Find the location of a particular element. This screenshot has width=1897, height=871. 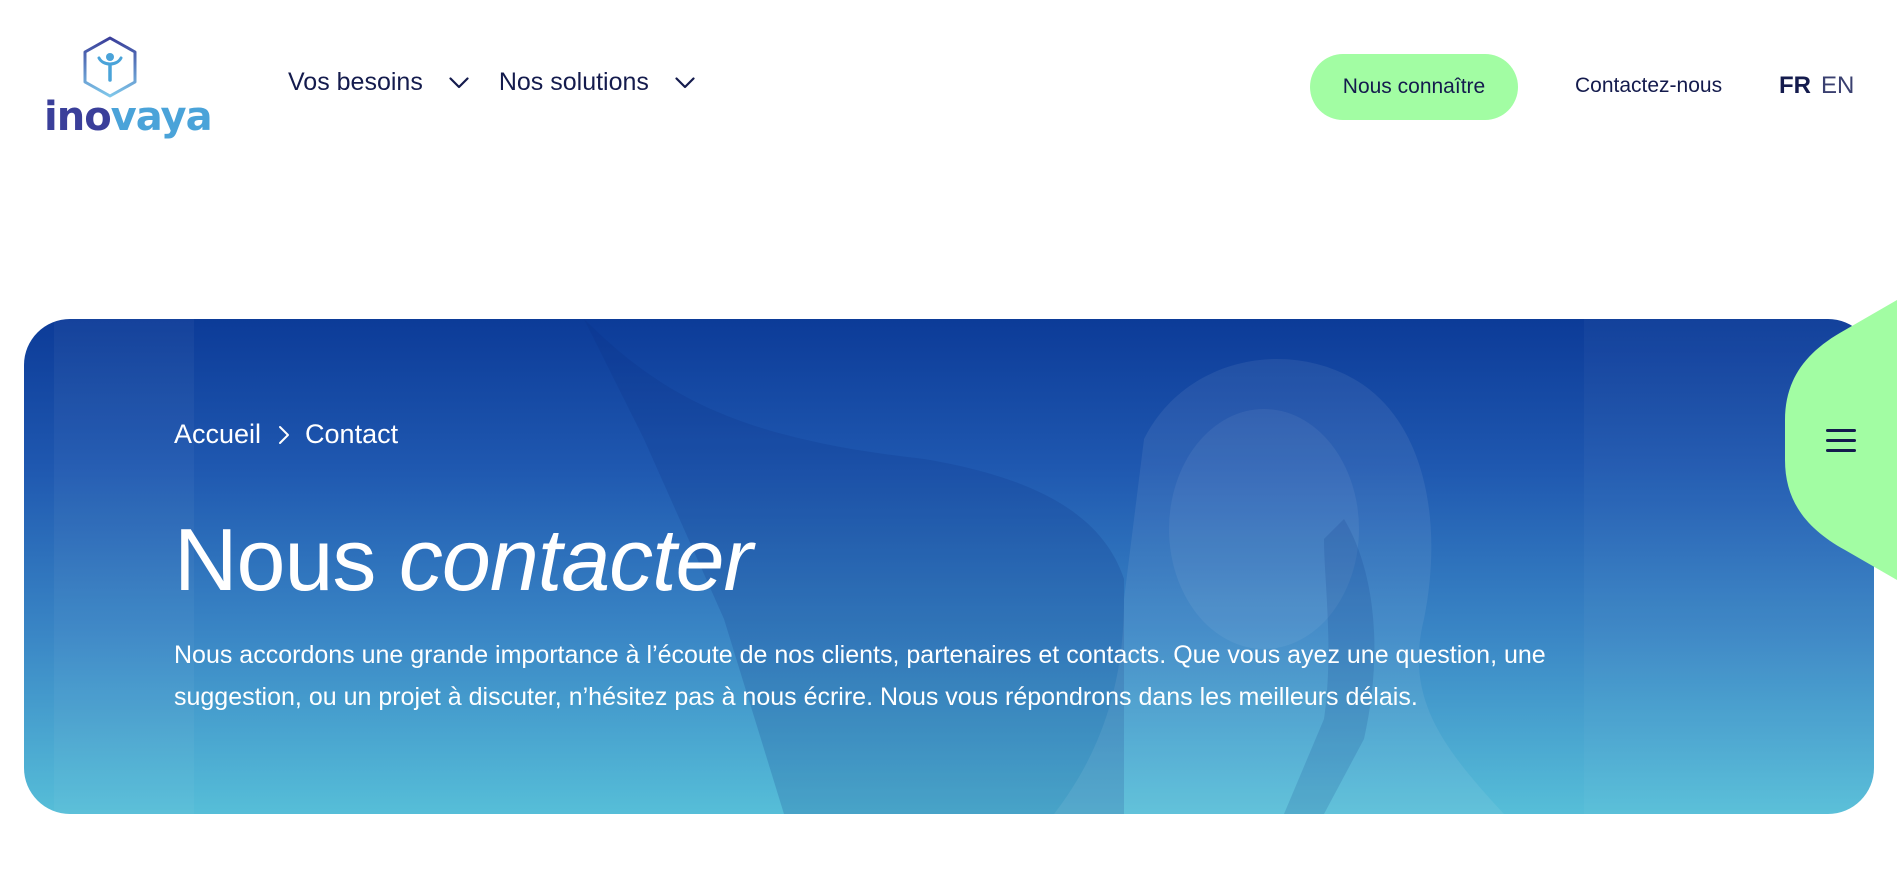

nav-item-label: Vos besoins is located at coordinates (355, 82).